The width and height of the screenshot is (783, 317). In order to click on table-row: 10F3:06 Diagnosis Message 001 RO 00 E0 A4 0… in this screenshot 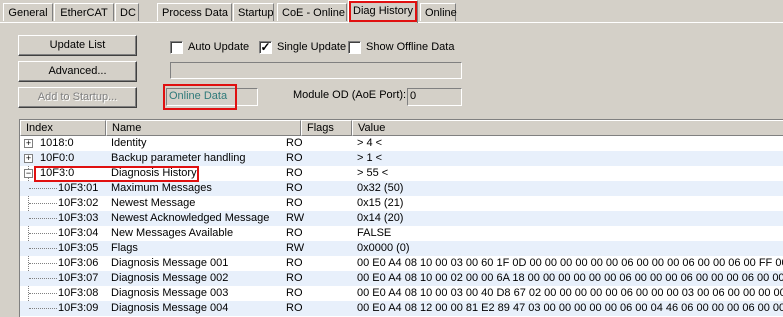, I will do `click(401, 263)`.